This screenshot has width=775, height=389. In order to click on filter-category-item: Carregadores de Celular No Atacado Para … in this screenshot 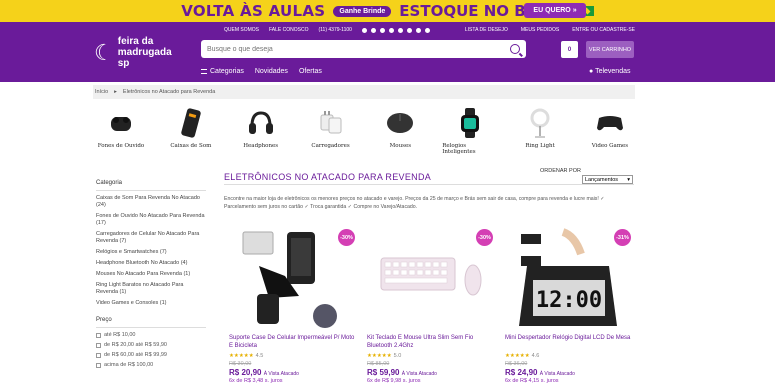, I will do `click(151, 238)`.